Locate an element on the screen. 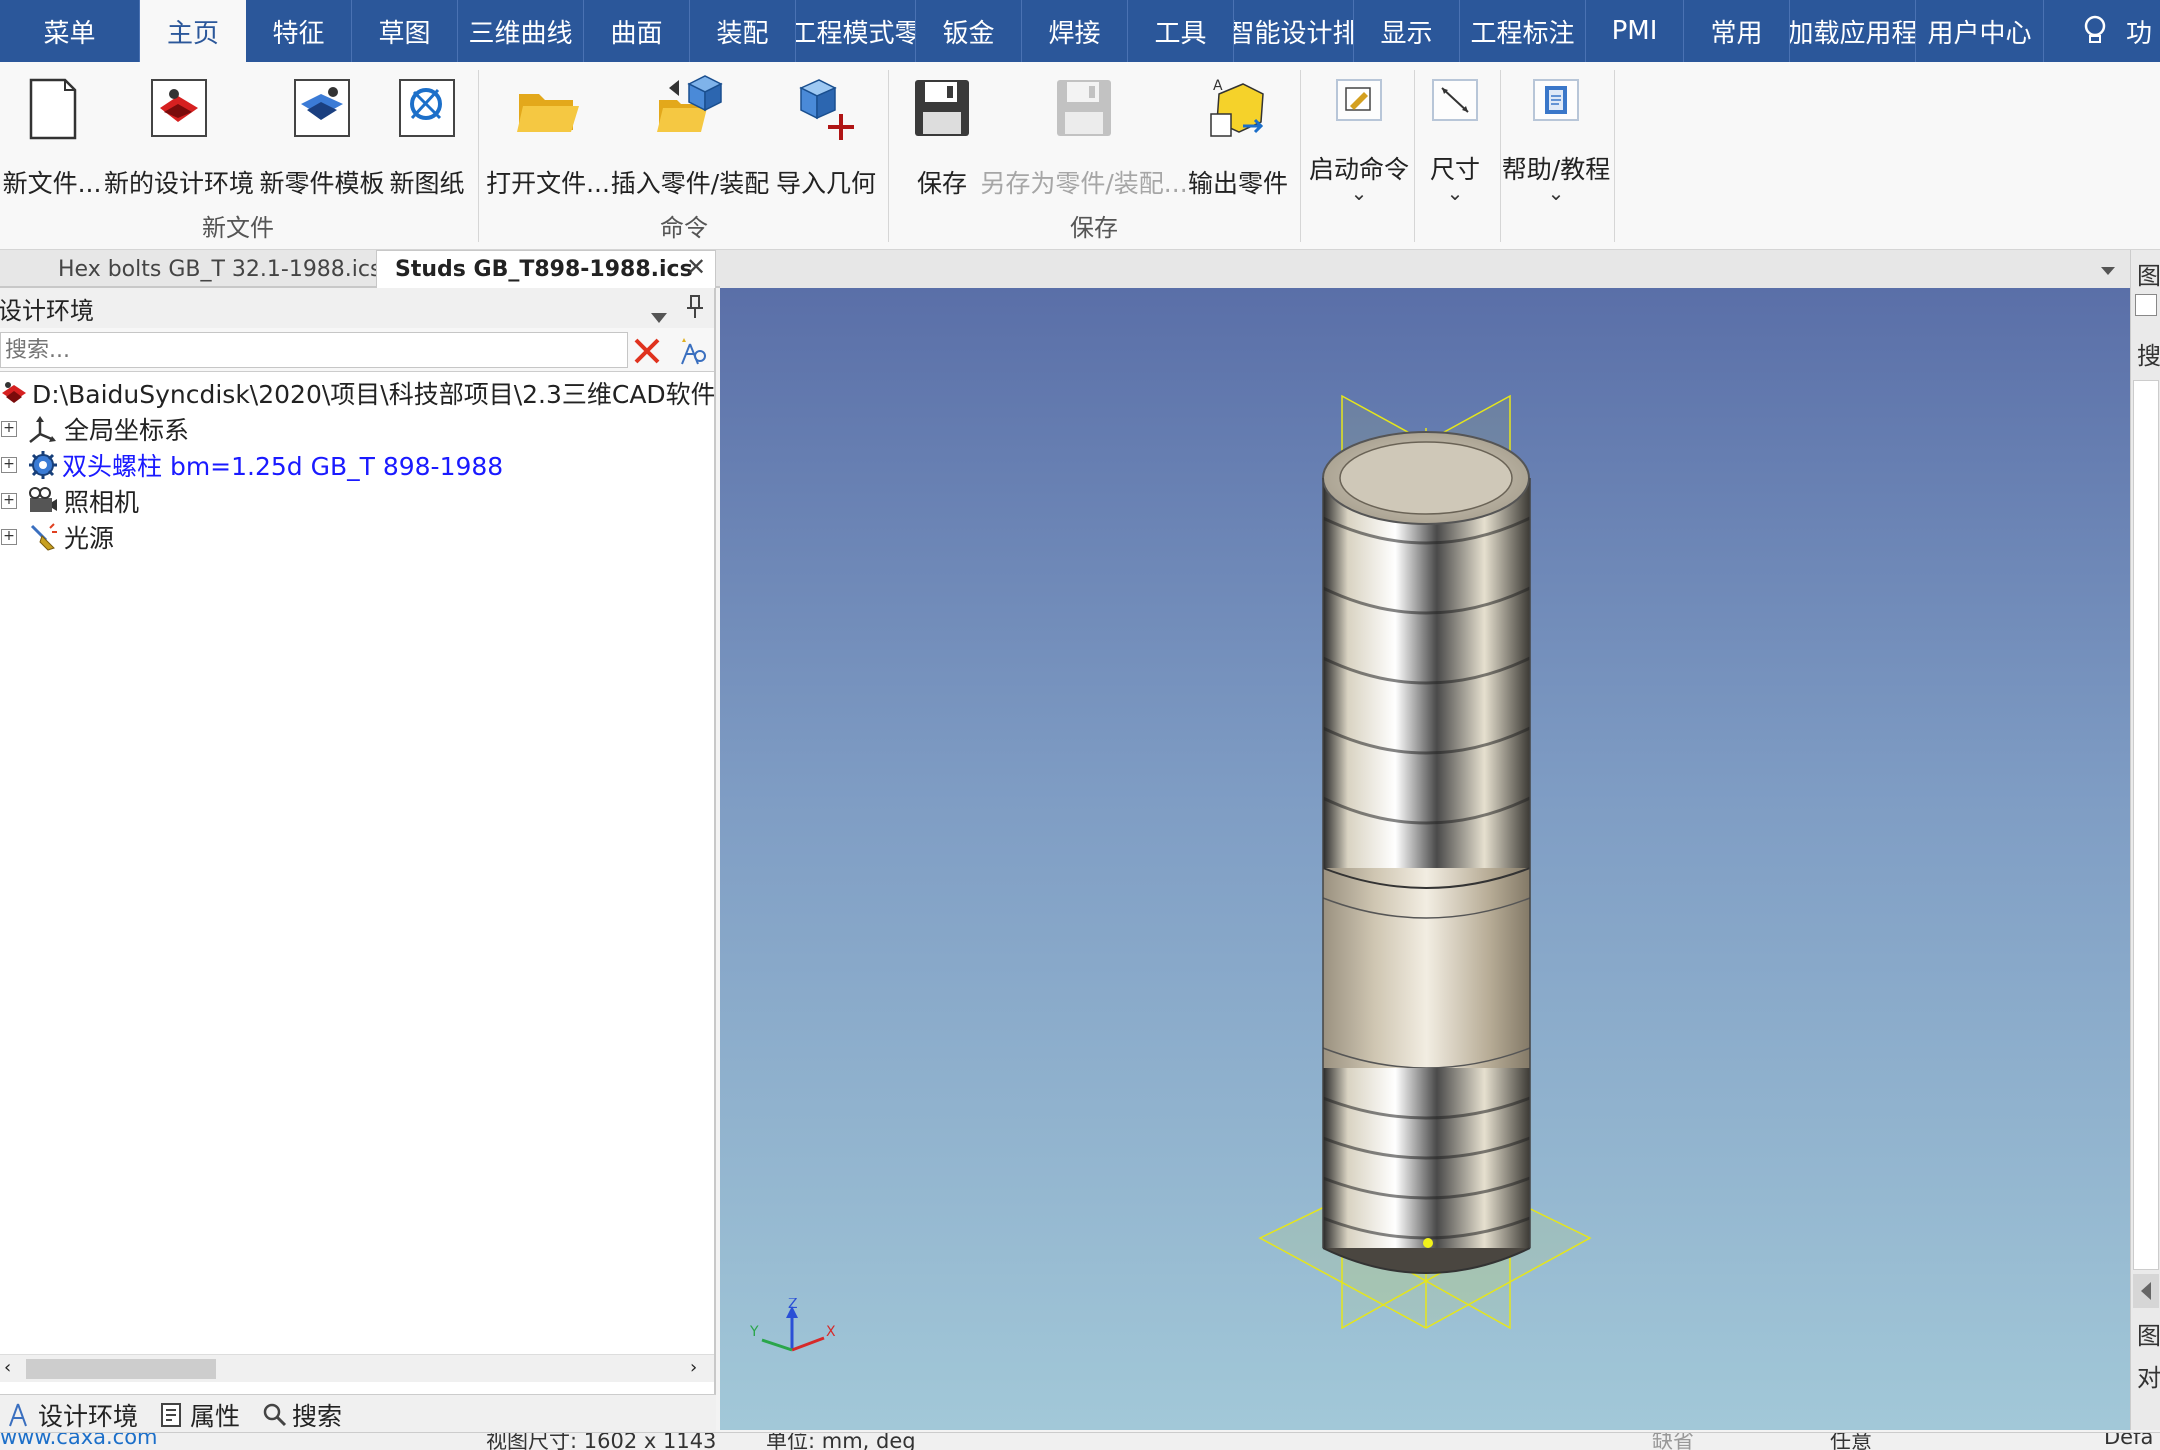 The height and width of the screenshot is (1450, 2160). tab-assembly: 装配 is located at coordinates (743, 31).